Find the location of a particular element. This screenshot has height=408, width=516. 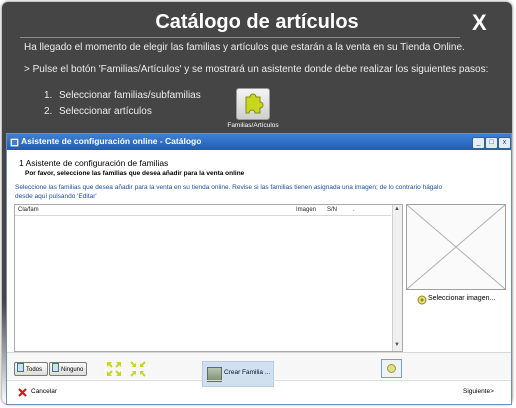

step-number: 2. is located at coordinates (48, 111).